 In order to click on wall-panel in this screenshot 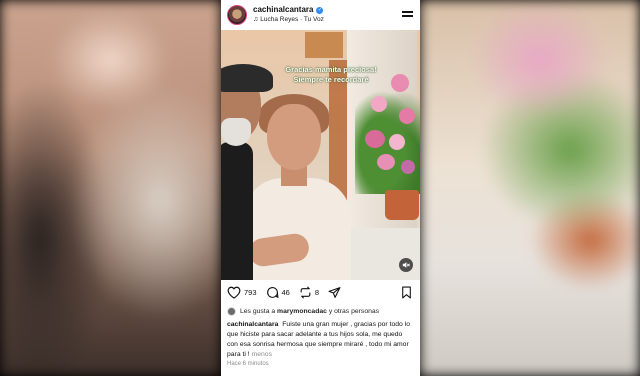, I will do `click(324, 45)`.